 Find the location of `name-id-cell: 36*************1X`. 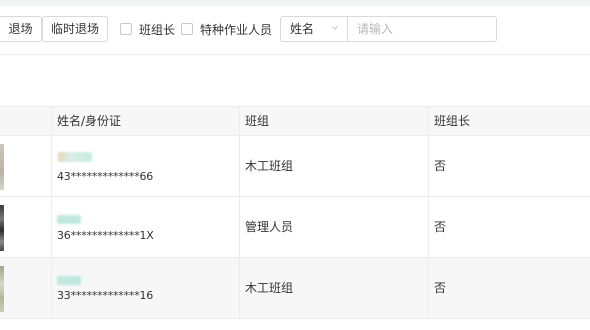

name-id-cell: 36*************1X is located at coordinates (145, 227).